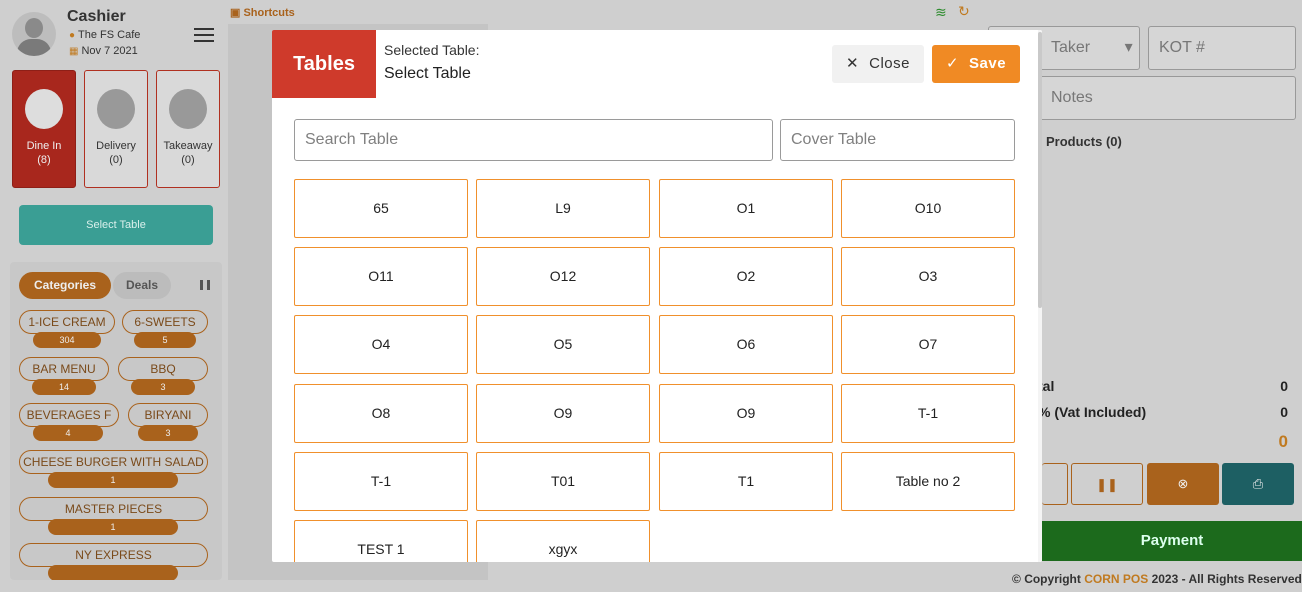 This screenshot has height=592, width=1302. Describe the element at coordinates (68, 433) in the screenshot. I see `category-count: 4` at that location.